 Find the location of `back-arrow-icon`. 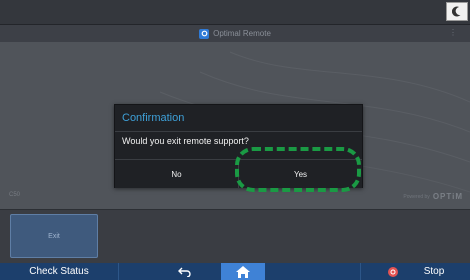

back-arrow-icon is located at coordinates (184, 272).